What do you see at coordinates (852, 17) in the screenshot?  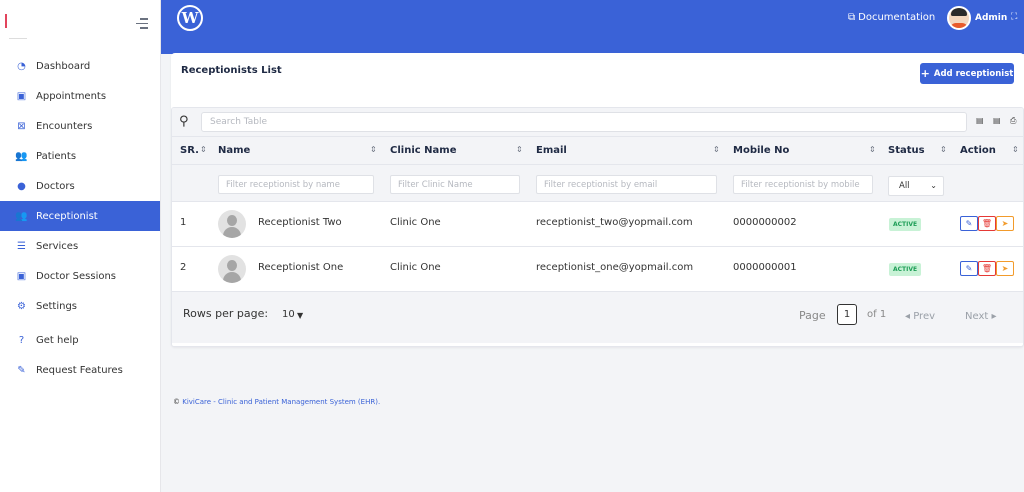 I see `external-link-icon: ⧉` at bounding box center [852, 17].